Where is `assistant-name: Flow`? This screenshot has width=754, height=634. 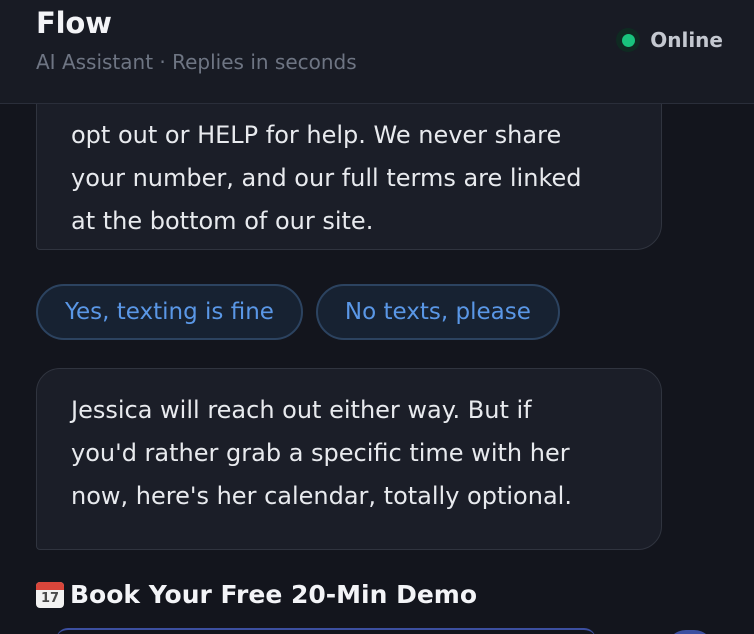
assistant-name: Flow is located at coordinates (74, 23).